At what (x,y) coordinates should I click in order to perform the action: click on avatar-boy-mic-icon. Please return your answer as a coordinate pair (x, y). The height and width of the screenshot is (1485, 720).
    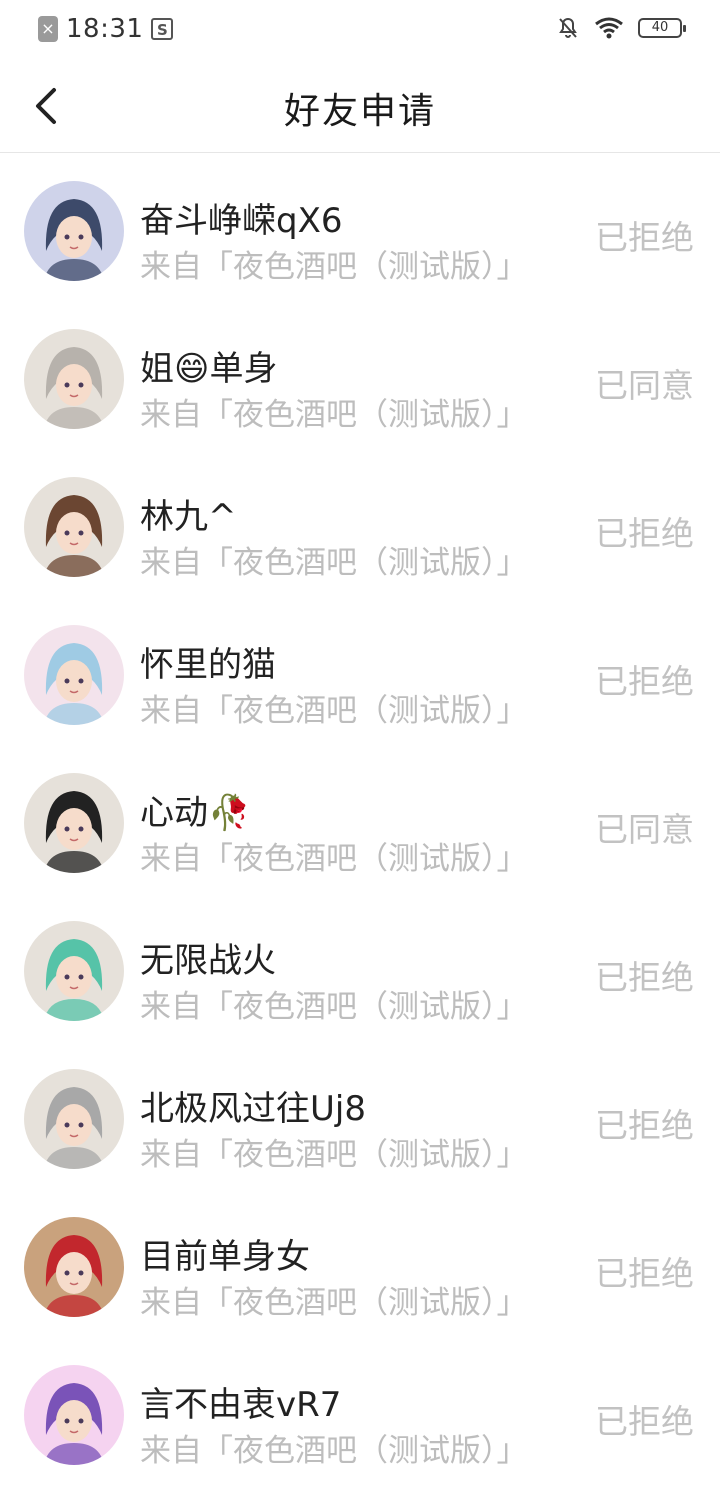
    Looking at the image, I should click on (74, 231).